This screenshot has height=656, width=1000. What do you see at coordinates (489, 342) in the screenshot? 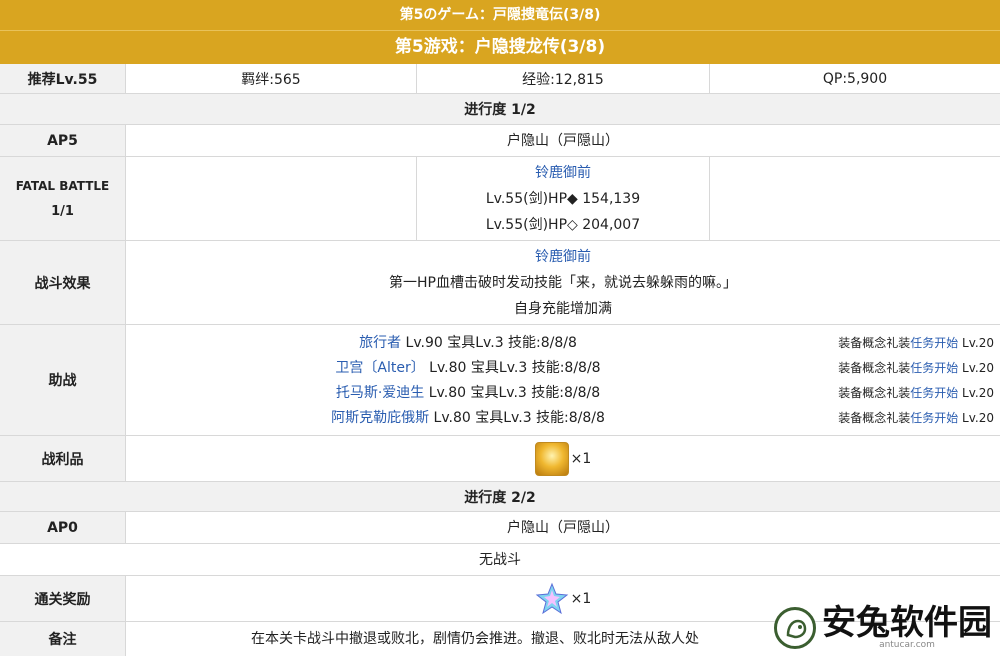
I see `support-stats: Lv.90 宝具Lv.3 技能:8/8/8` at bounding box center [489, 342].